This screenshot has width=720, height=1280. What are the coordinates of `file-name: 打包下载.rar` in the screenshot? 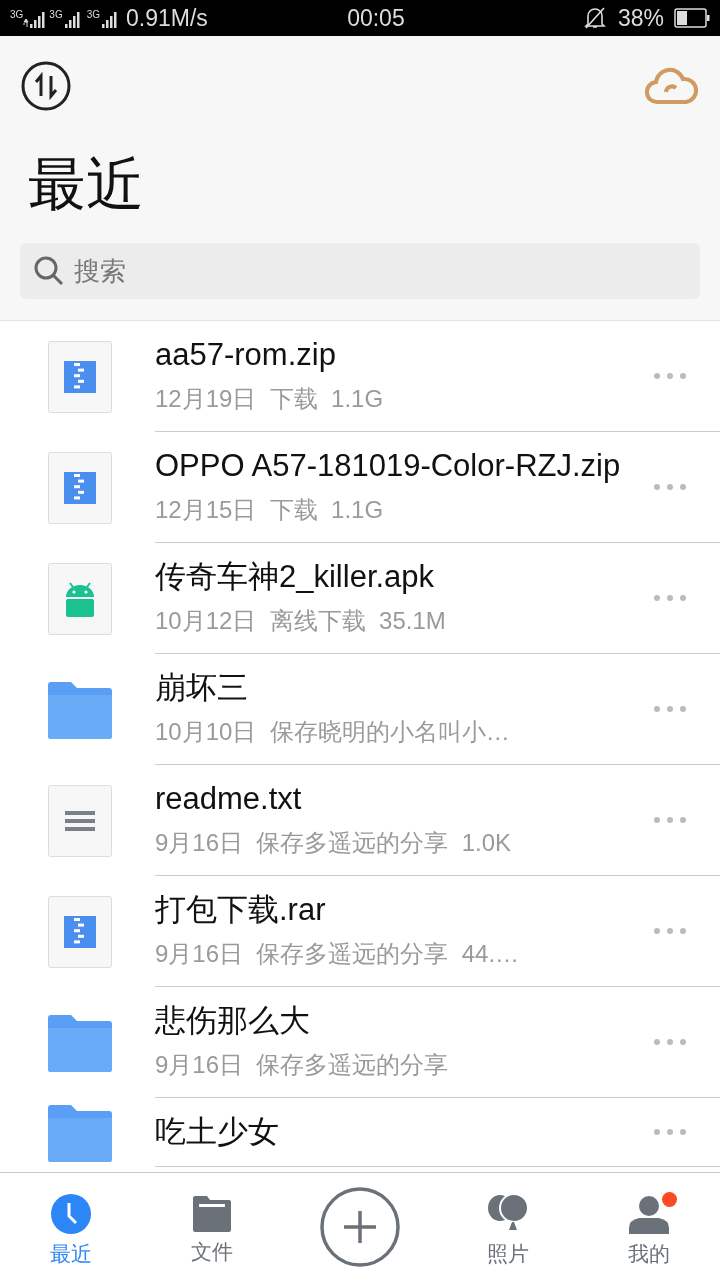 It's located at (390, 910).